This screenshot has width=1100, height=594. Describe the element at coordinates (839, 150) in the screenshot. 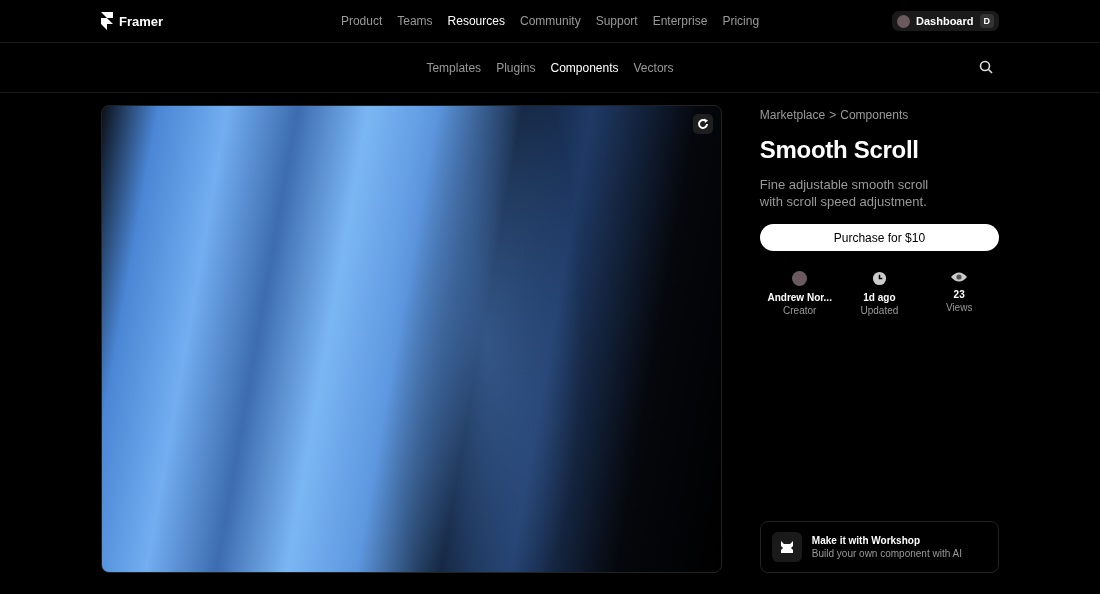

I see `component-title: Smooth Scroll` at that location.